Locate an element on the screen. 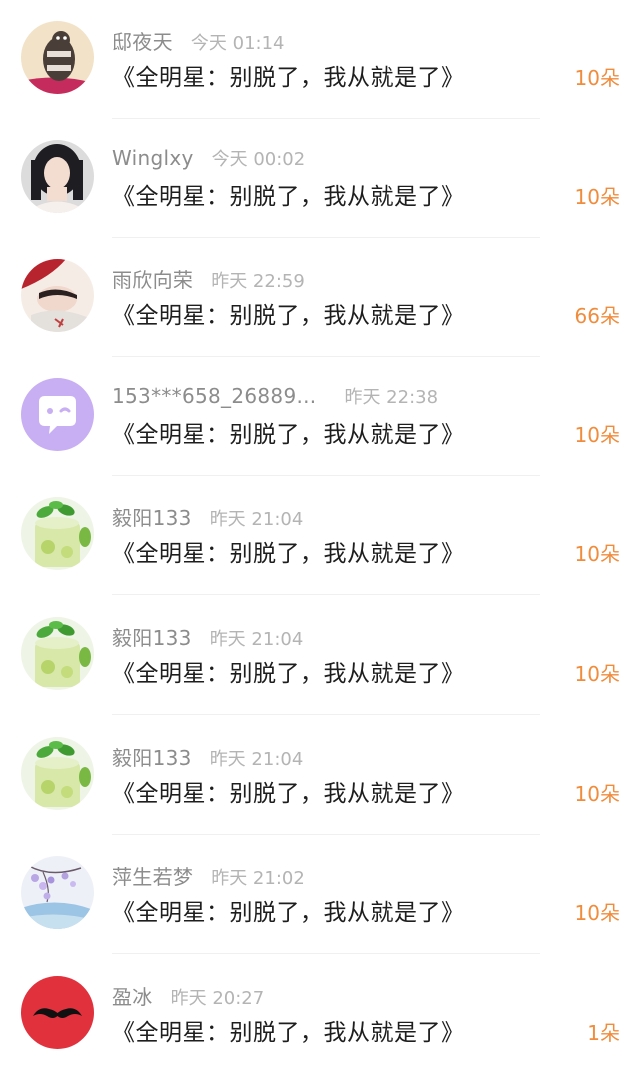 This screenshot has height=1074, width=640. record-meta: 153***658_26889... 昨天 22:38 is located at coordinates (275, 397).